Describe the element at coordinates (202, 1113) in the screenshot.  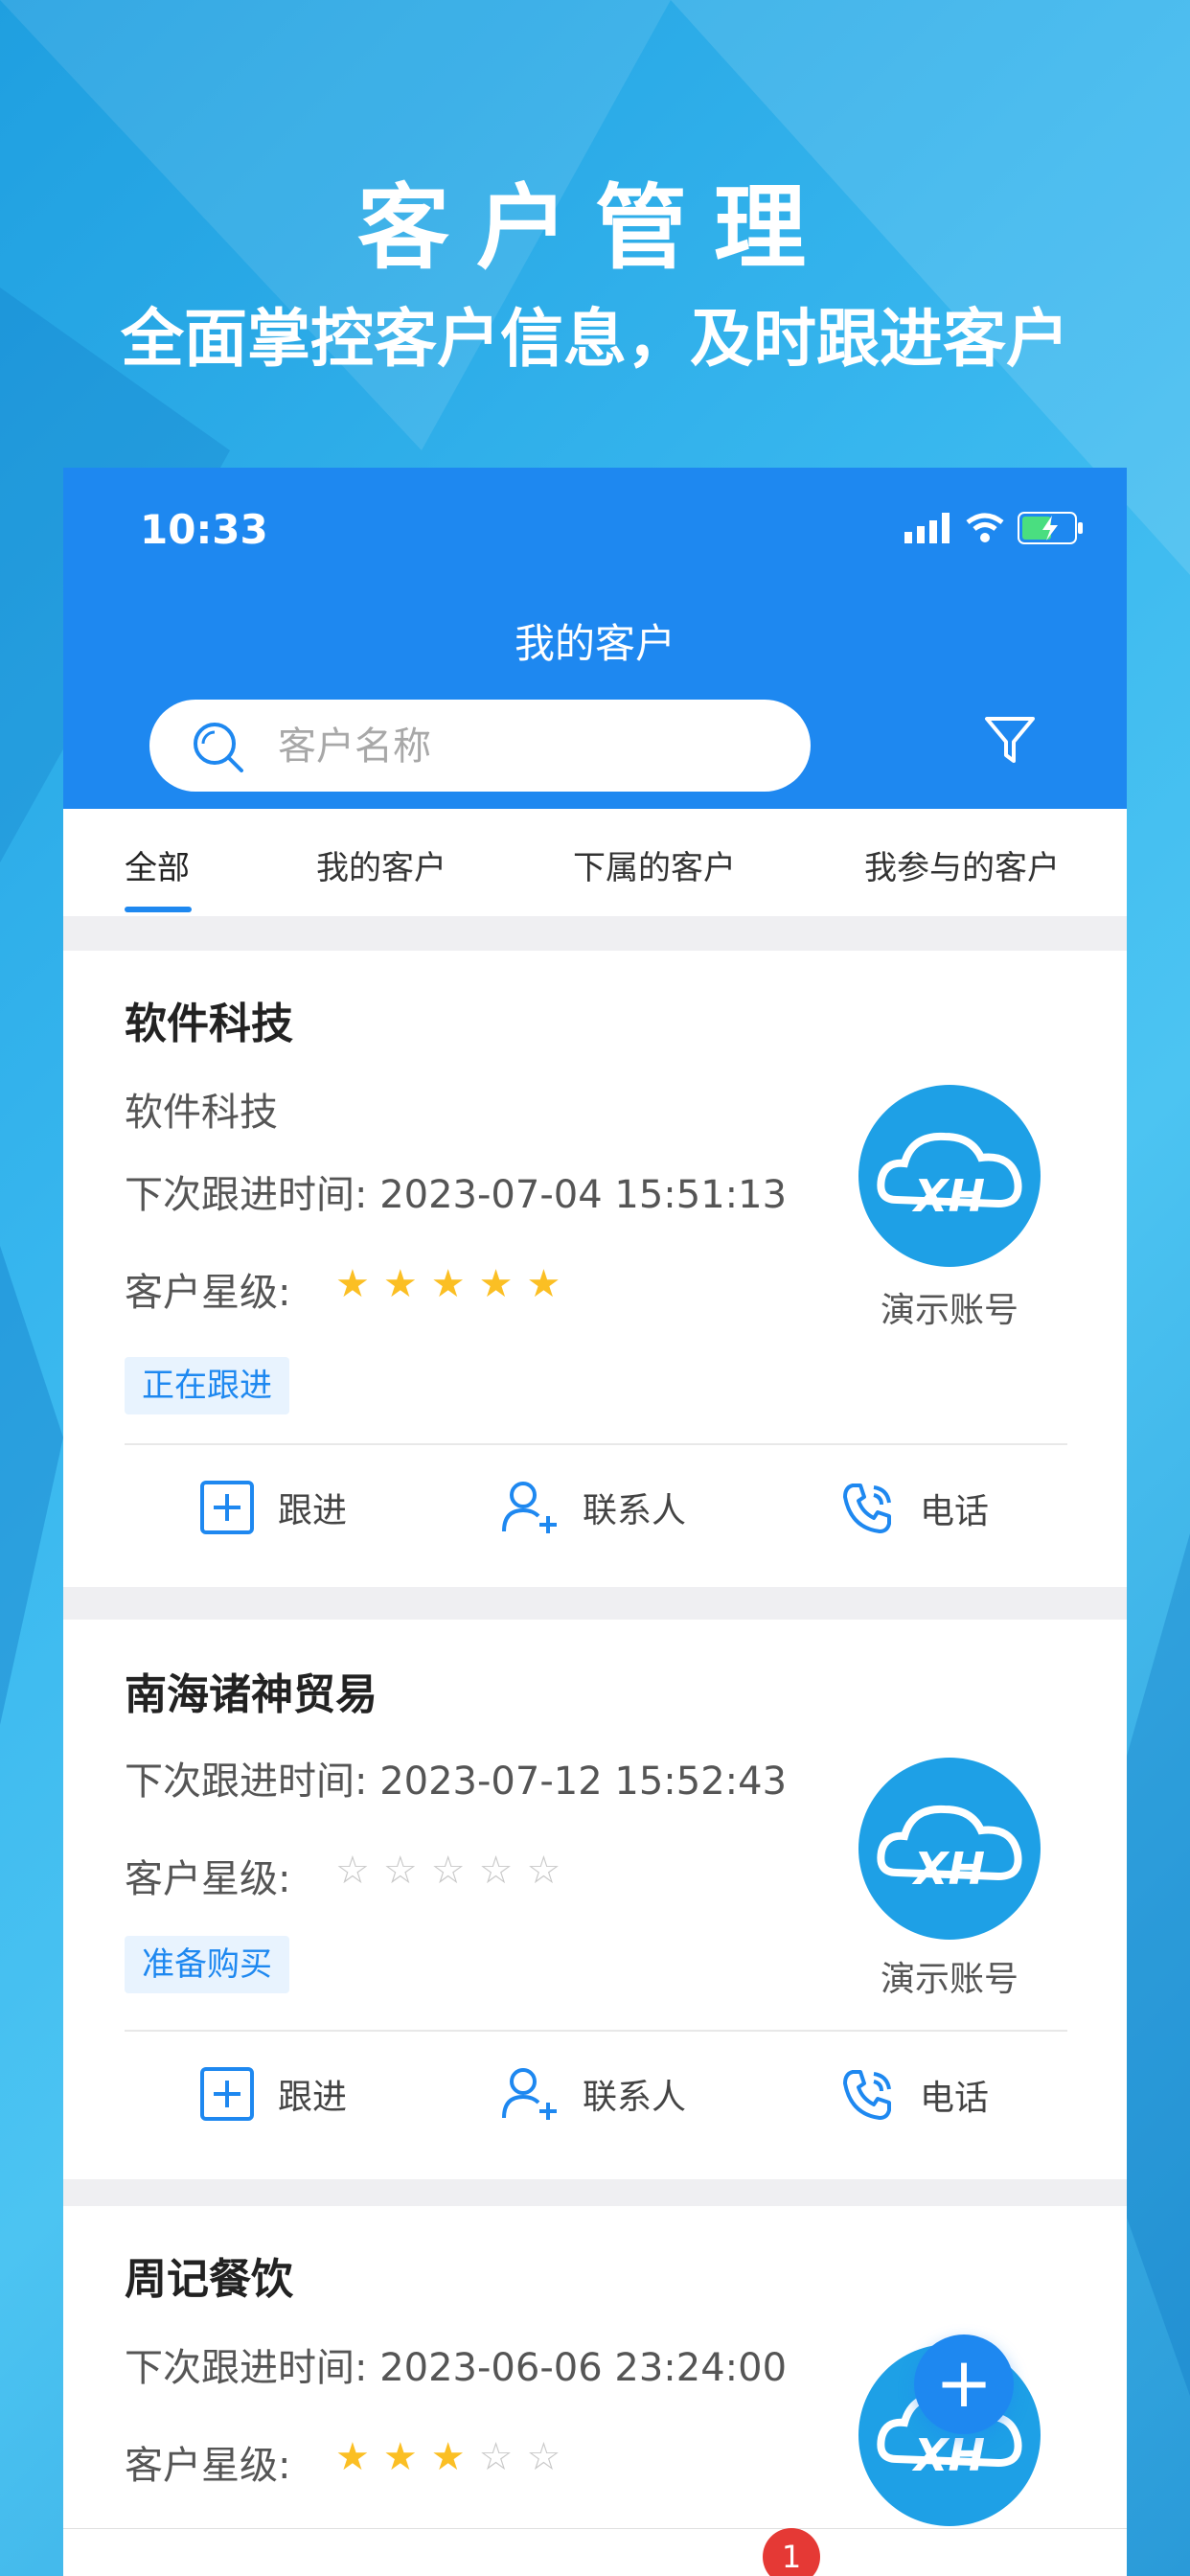
I see `customer-subtitle: 软件科技` at that location.